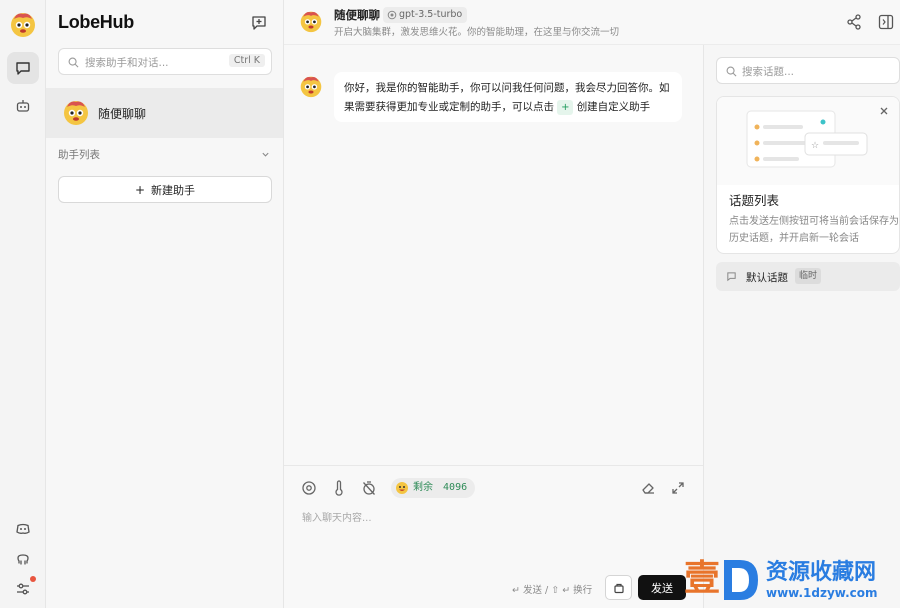  I want to click on save-topic-button, so click(618, 587).